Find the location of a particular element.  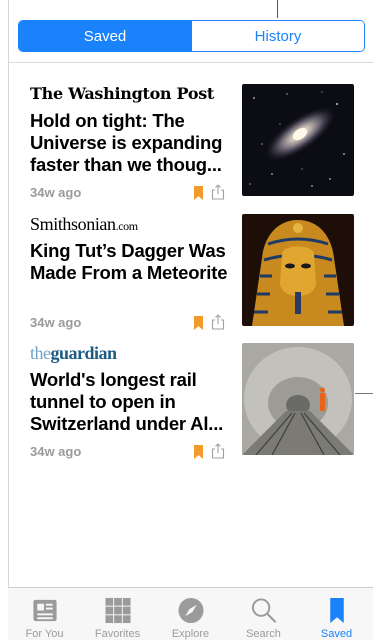

segment-saved: Saved is located at coordinates (105, 36).